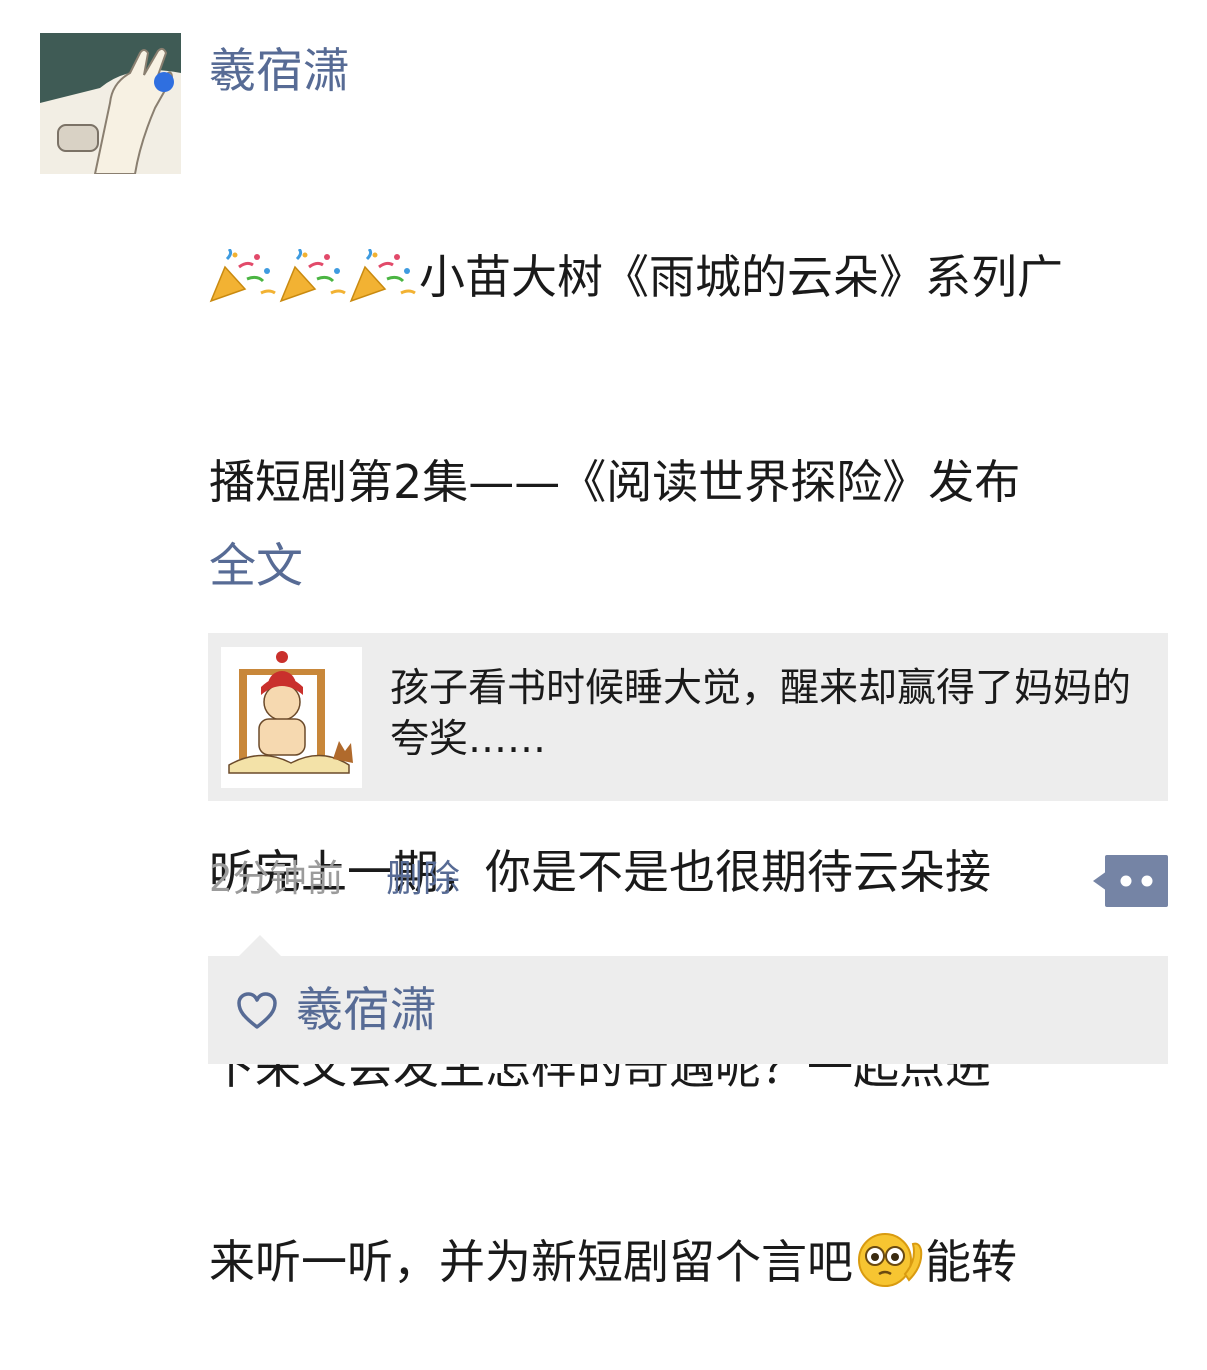 The image size is (1207, 1370). I want to click on post-text-segment: 来听一听，并为新短剧留个言吧, so click(531, 1262).